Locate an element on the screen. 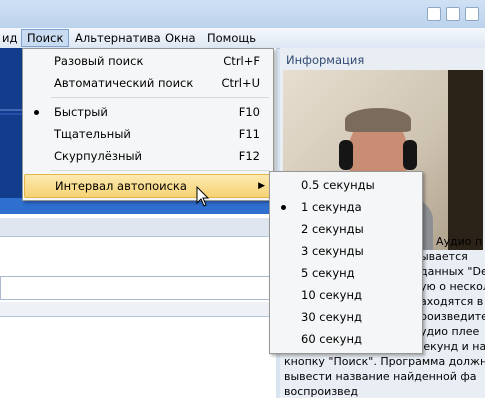 This screenshot has height=412, width=499. menu-item-shortcut: Ctrl+U is located at coordinates (240, 83).